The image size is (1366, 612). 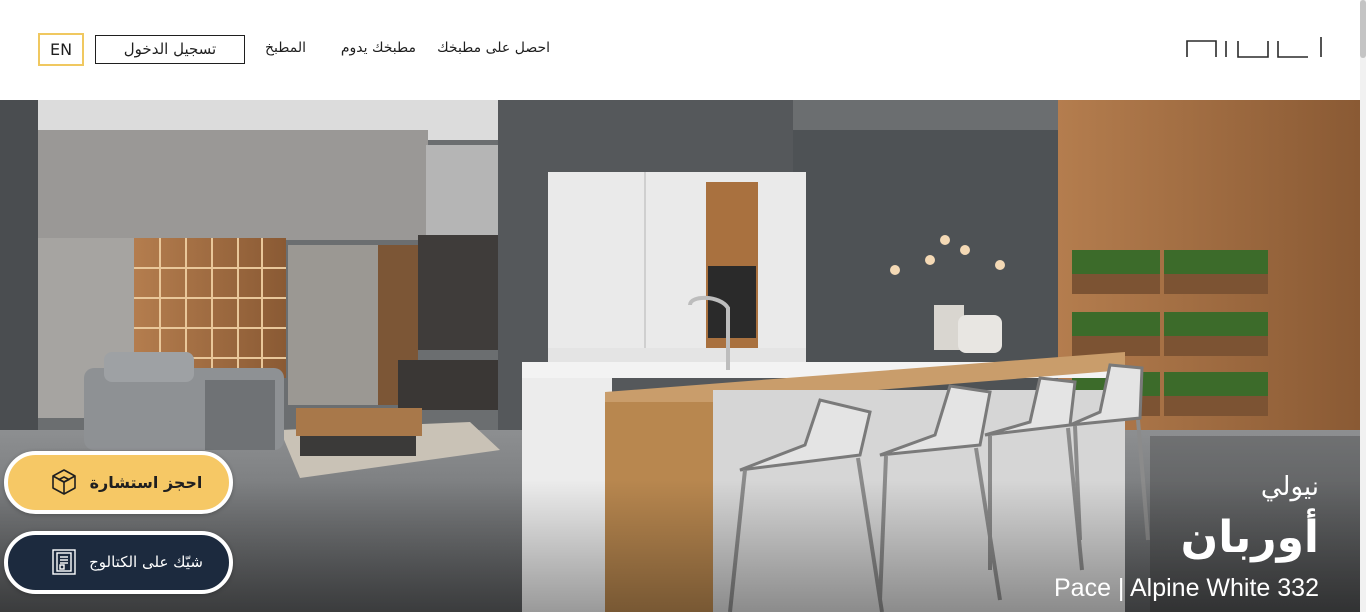 I want to click on view-catalog-label: شيّك على الكتالوج, so click(x=146, y=562).